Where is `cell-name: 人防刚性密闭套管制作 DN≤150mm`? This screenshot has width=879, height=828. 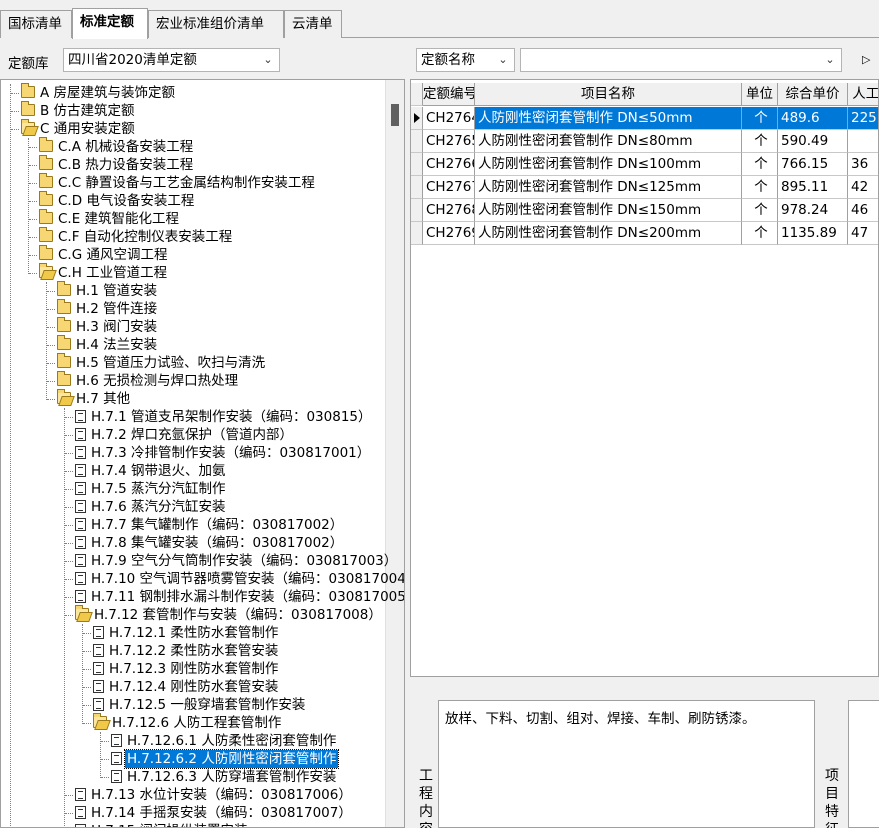 cell-name: 人防刚性密闭套管制作 DN≤150mm is located at coordinates (608, 210).